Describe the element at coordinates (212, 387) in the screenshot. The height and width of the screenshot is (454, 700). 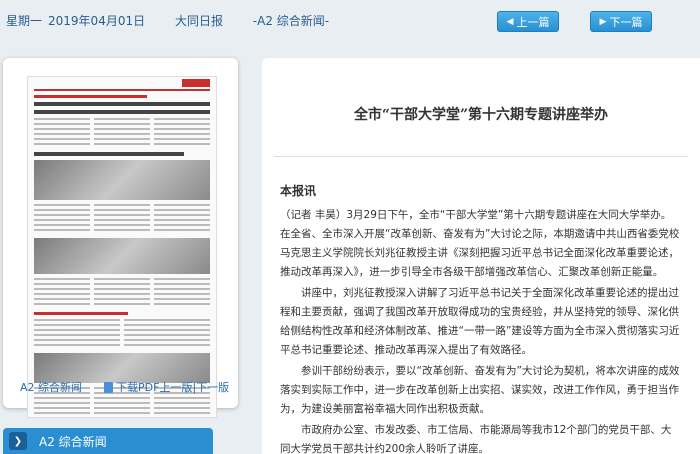
I see `next-page-link: 下一版` at that location.